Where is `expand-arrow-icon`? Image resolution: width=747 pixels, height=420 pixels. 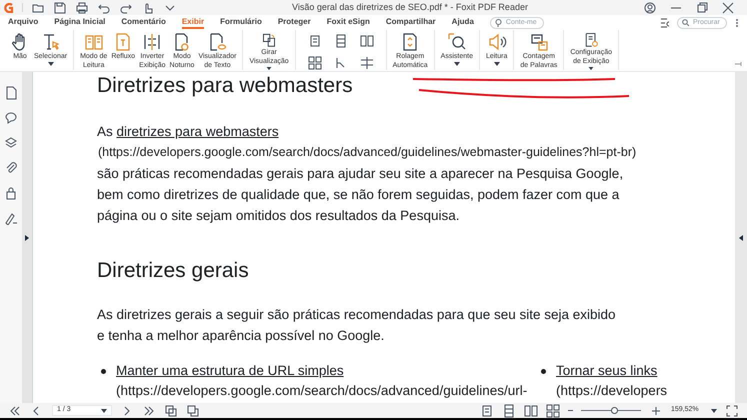
expand-arrow-icon is located at coordinates (27, 237).